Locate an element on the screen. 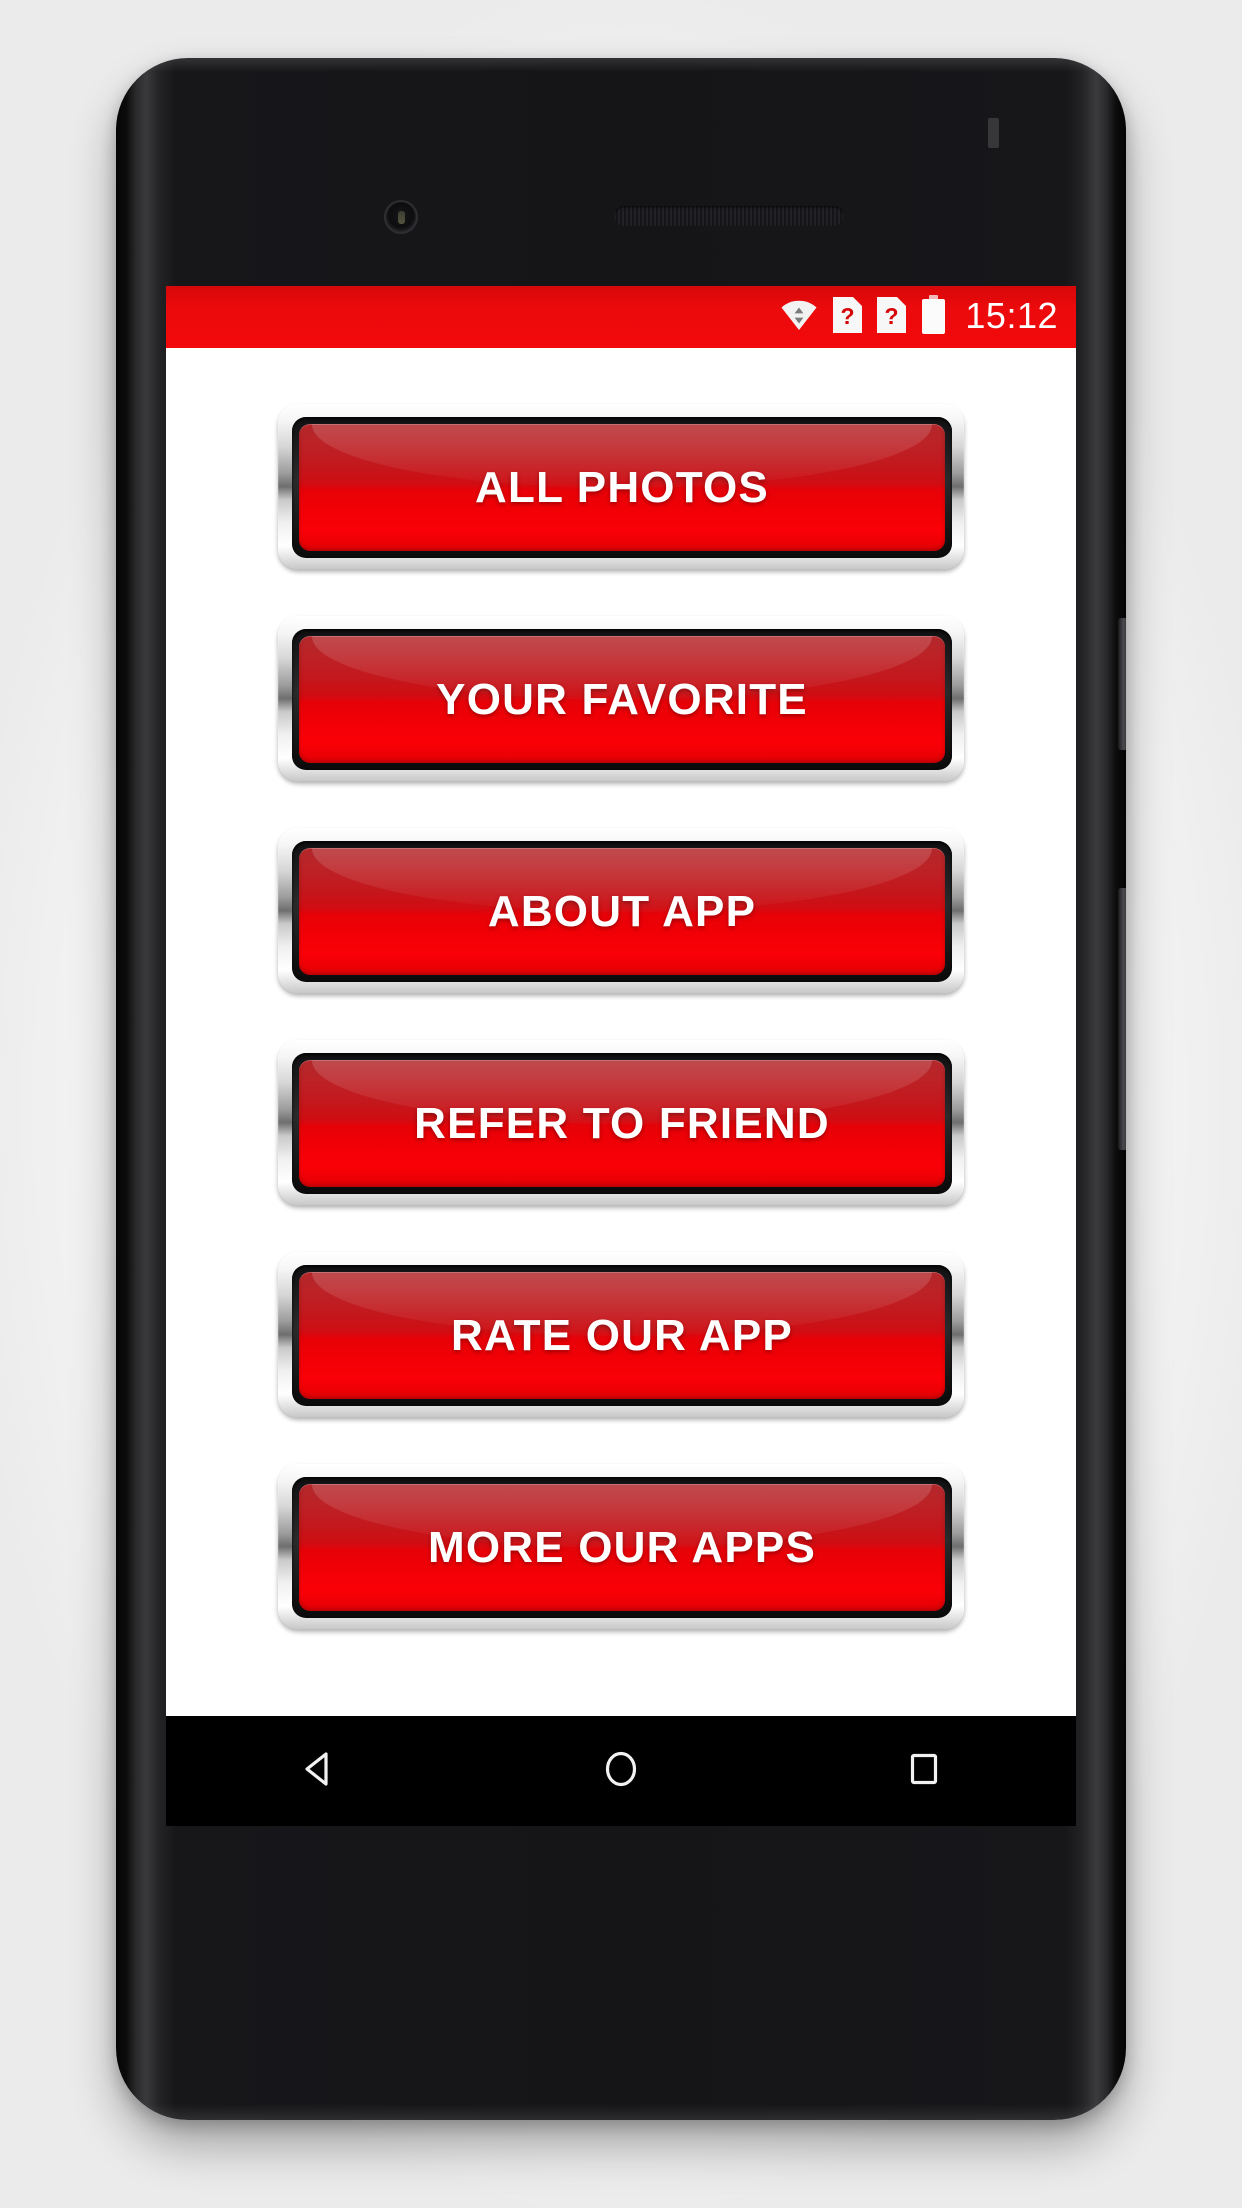 Image resolution: width=1242 pixels, height=2208 pixels. about-app-button-label: ABOUT APP is located at coordinates (622, 911).